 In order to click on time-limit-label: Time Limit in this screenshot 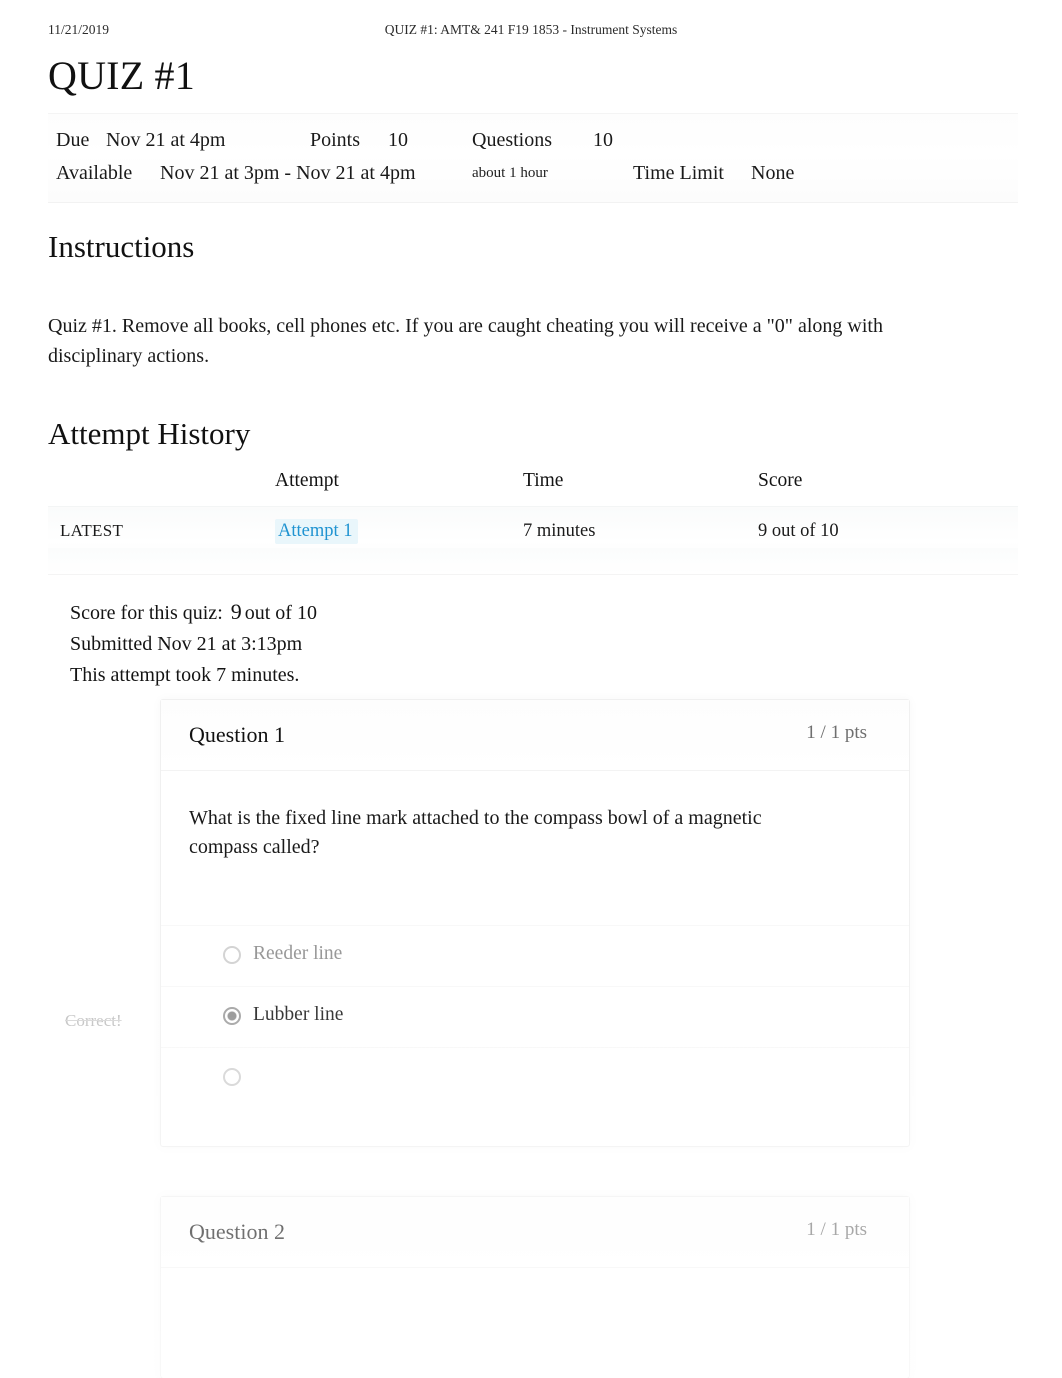, I will do `click(678, 173)`.